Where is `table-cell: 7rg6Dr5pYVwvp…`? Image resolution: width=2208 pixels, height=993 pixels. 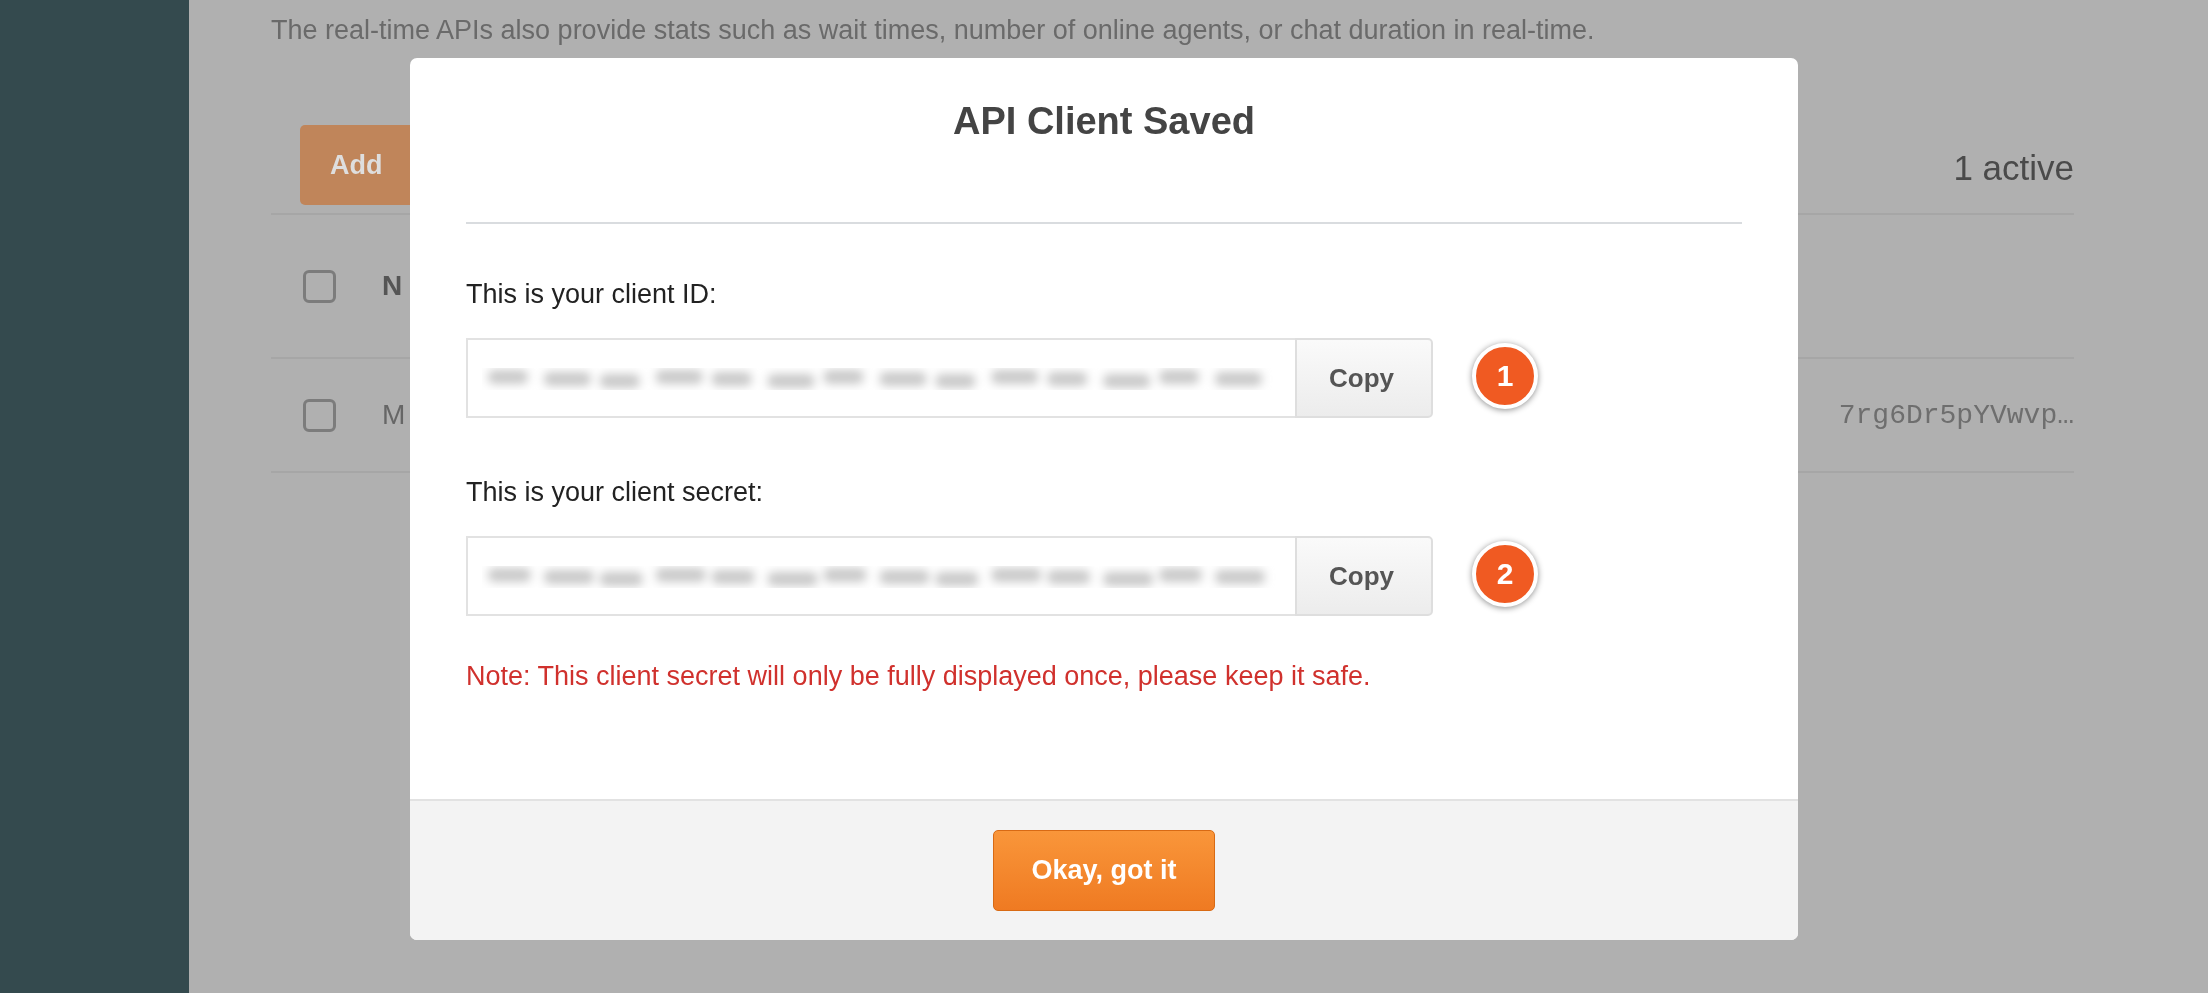 table-cell: 7rg6Dr5pYVwvp… is located at coordinates (1956, 415).